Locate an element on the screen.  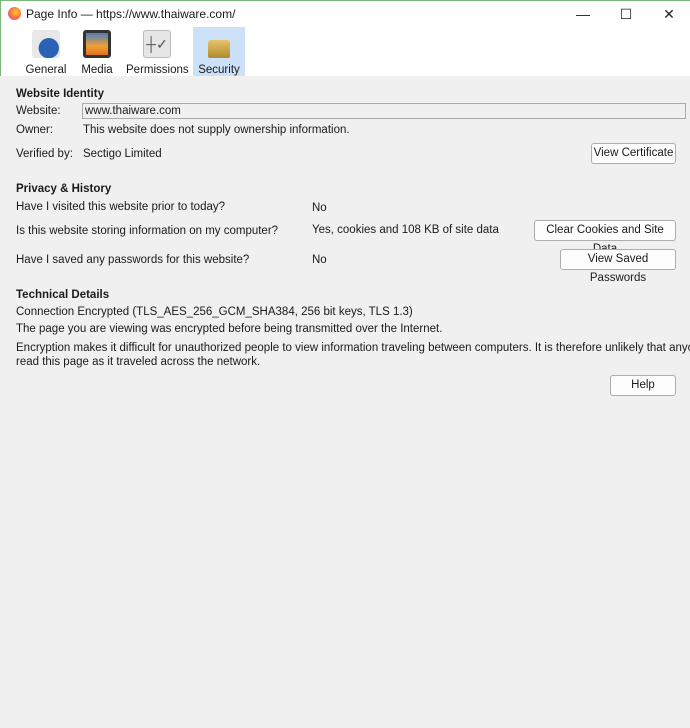
owner-label: Owner: is located at coordinates (35, 130).